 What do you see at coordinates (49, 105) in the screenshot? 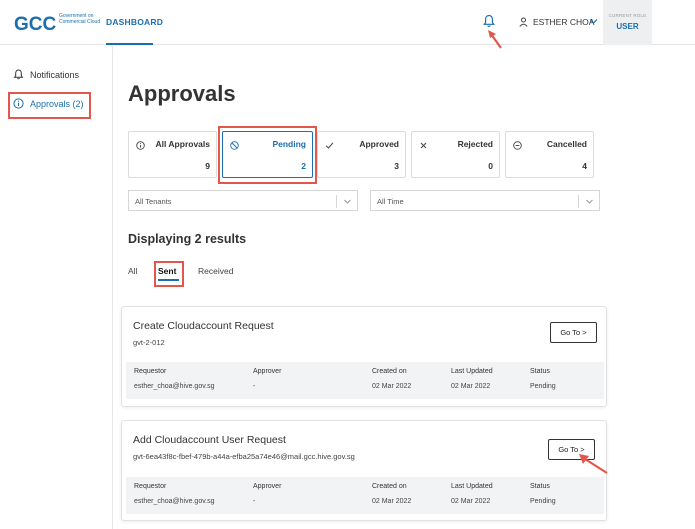
I see `highlight-approvals` at bounding box center [49, 105].